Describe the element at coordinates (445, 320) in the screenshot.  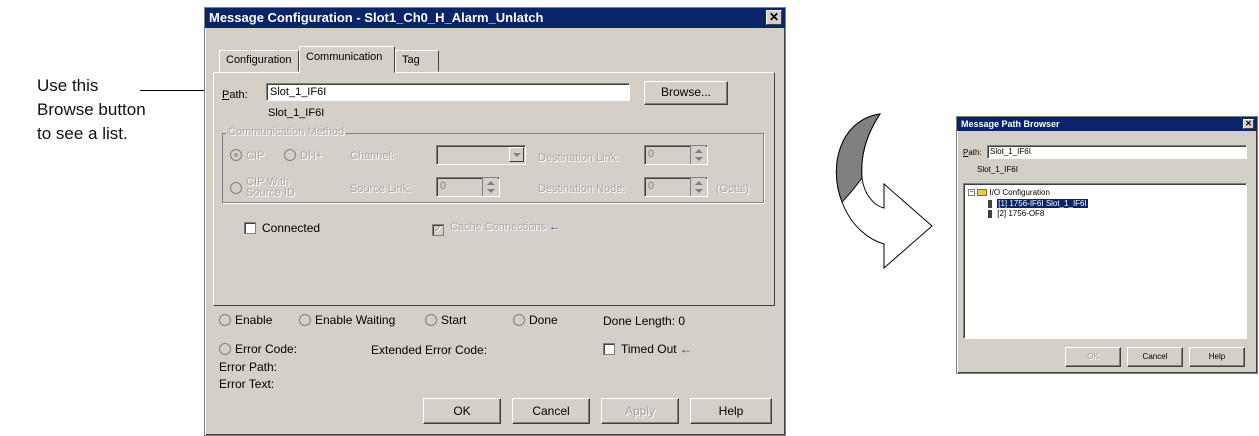
I see `start-indicator: Start` at that location.